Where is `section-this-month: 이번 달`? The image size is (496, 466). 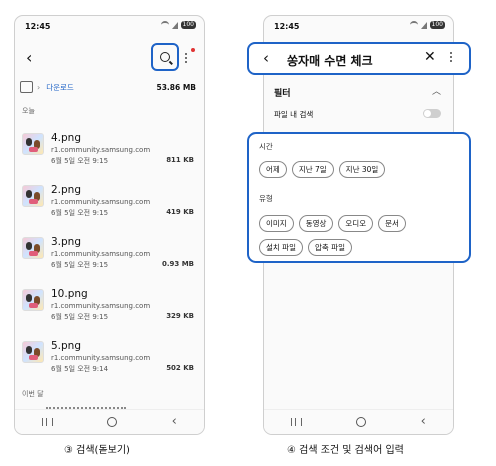
section-this-month: 이번 달 is located at coordinates (33, 394).